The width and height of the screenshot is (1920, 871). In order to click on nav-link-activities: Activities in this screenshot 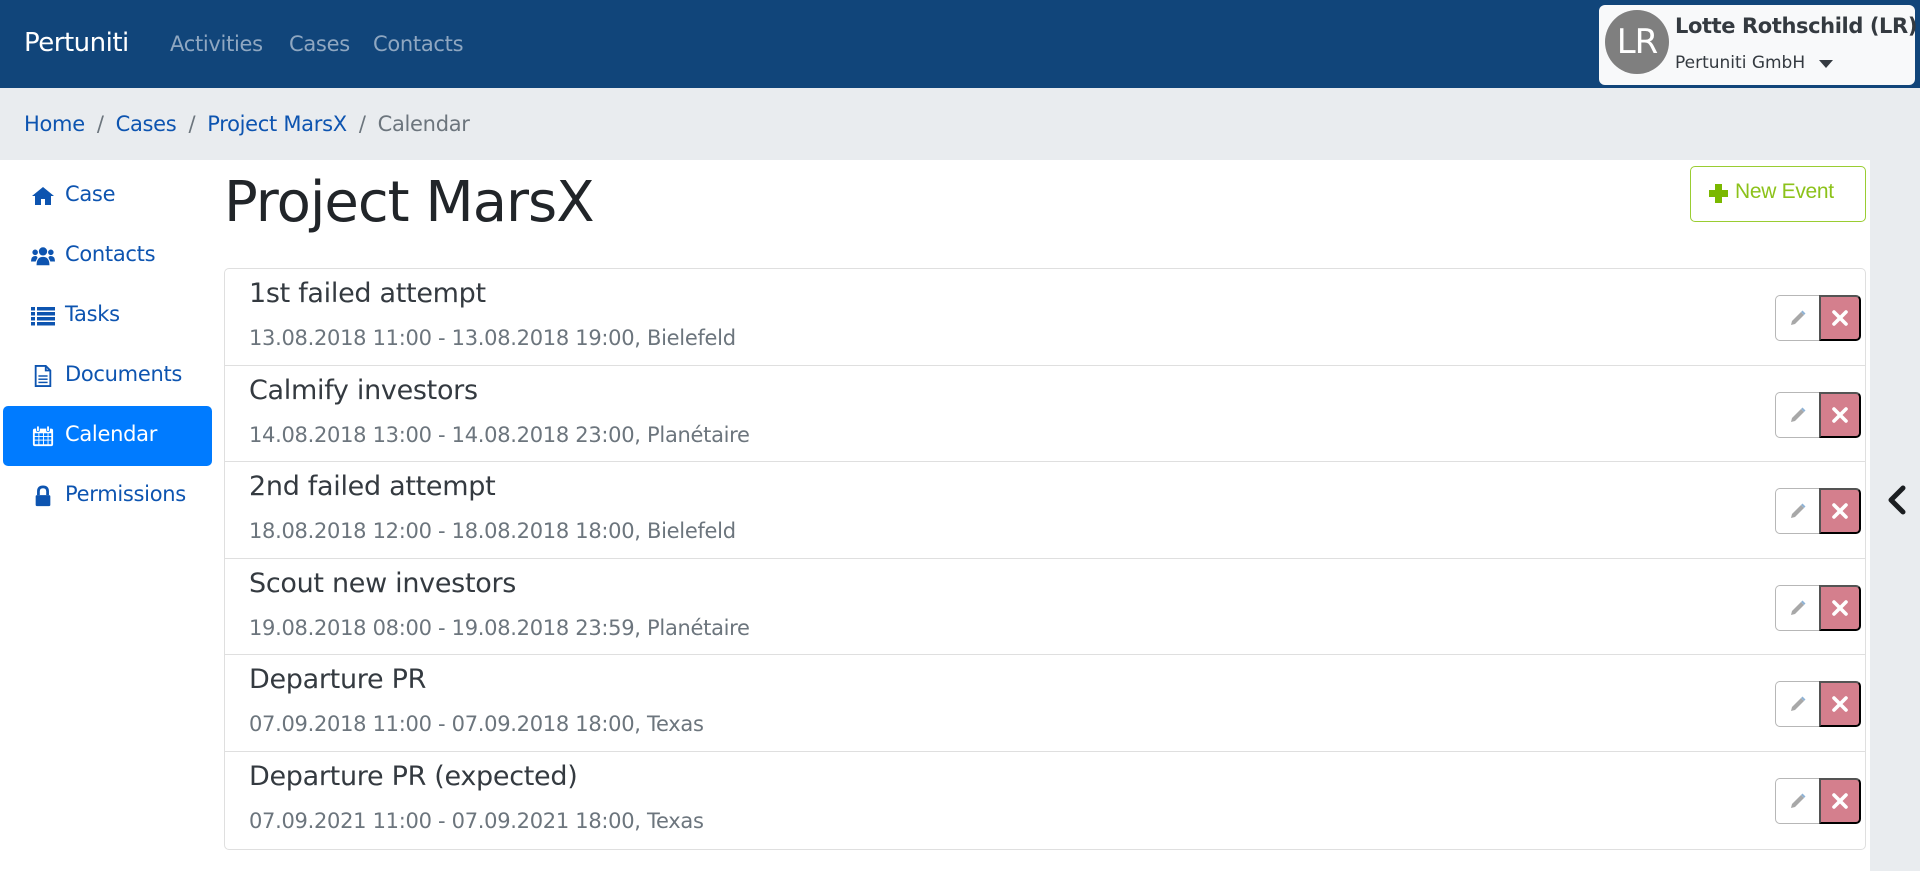, I will do `click(216, 44)`.